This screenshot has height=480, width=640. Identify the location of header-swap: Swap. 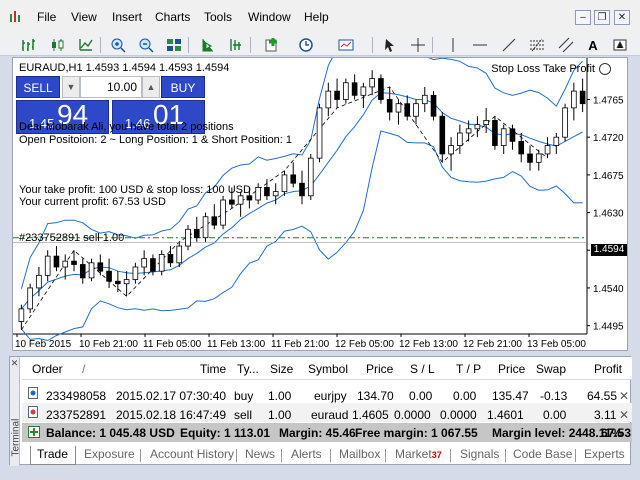
(551, 369).